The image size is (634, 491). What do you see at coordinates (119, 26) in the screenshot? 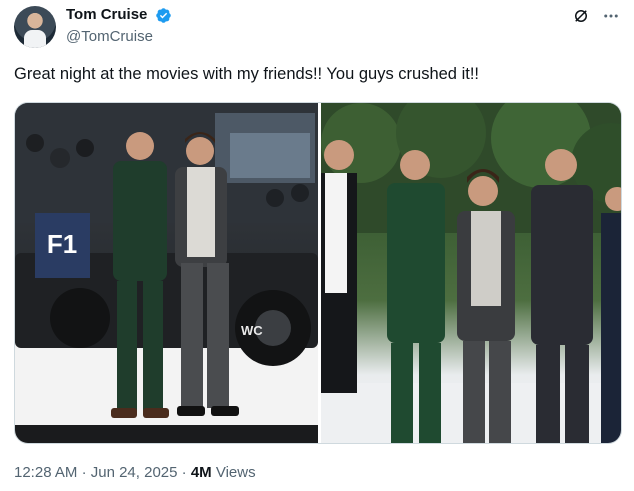
I see `author-info: Tom Cruise @TomCruise` at bounding box center [119, 26].